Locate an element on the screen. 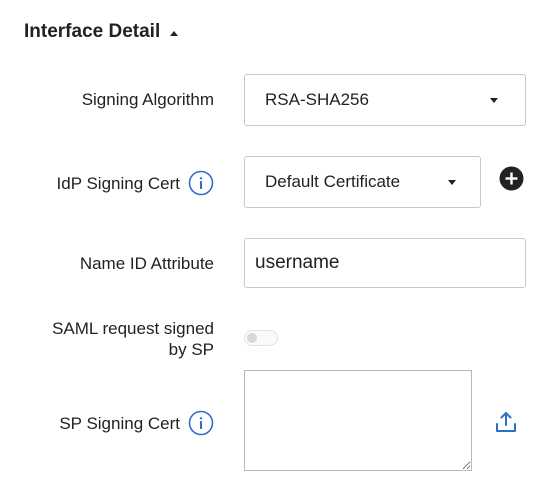 The width and height of the screenshot is (560, 498). idp-signing-cert-value: Default Certificate is located at coordinates (333, 181).